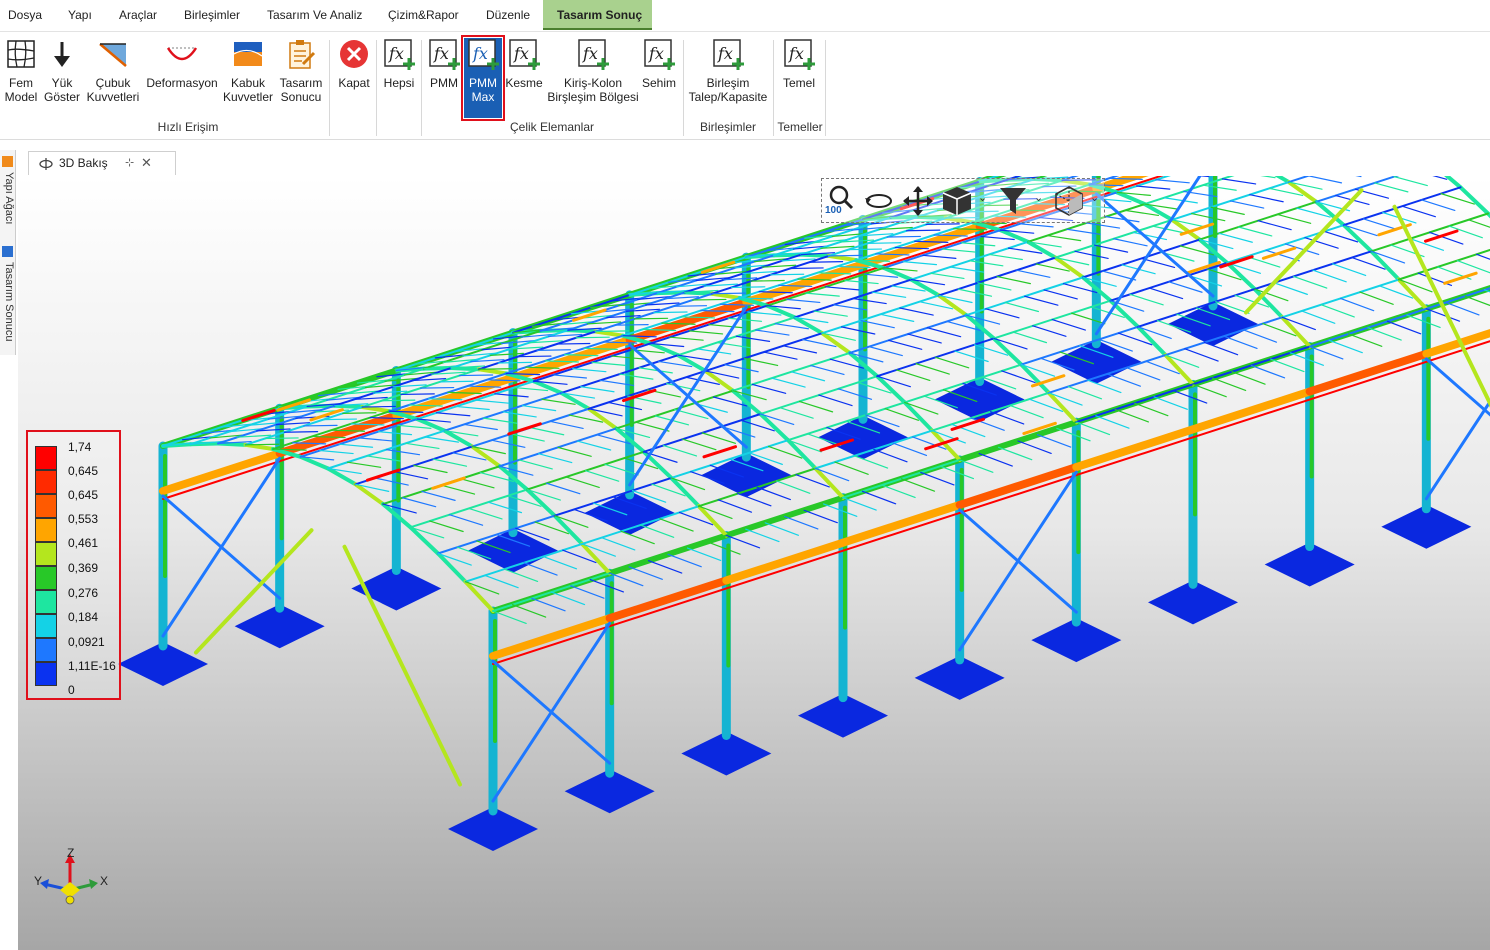 The height and width of the screenshot is (950, 1490). I want to click on svg-text: fx, so click(441, 53).